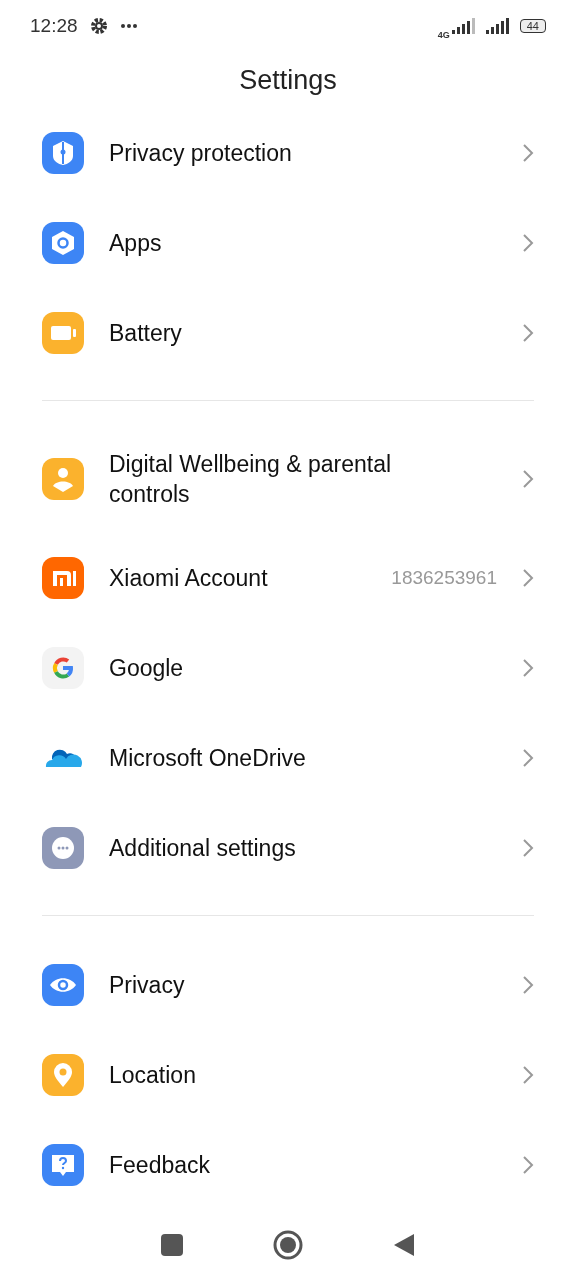 The height and width of the screenshot is (1280, 576). Describe the element at coordinates (200, 153) in the screenshot. I see `setting-label: Privacy protection` at that location.